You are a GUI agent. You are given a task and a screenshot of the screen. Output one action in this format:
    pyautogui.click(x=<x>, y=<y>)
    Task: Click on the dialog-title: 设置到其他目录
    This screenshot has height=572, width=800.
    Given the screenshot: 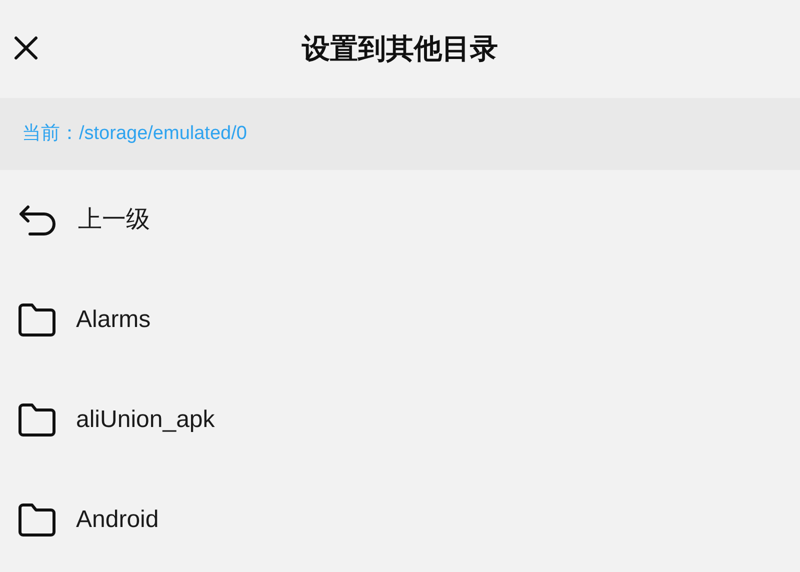 What is the action you would take?
    pyautogui.click(x=400, y=49)
    